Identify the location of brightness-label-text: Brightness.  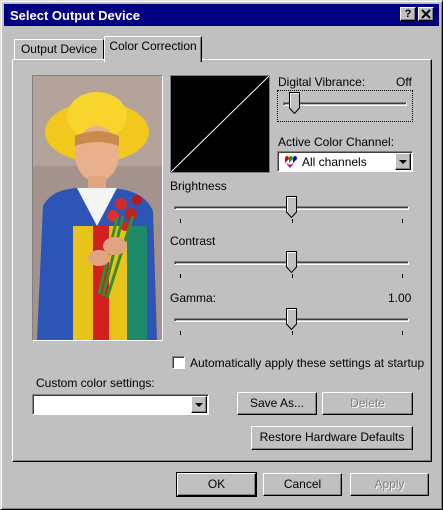
(198, 186).